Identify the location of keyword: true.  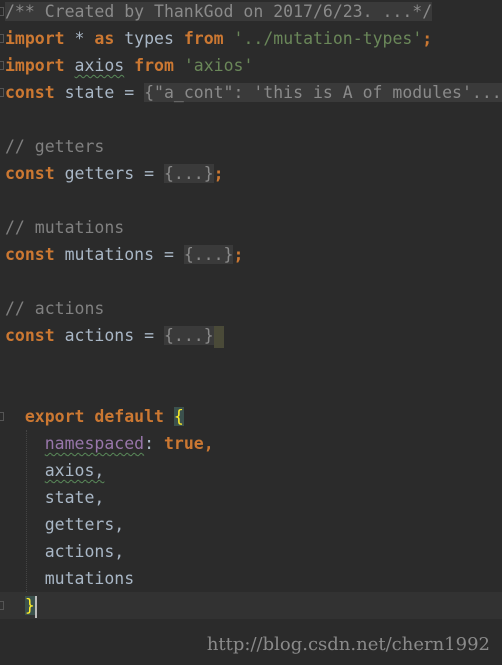
(183, 443).